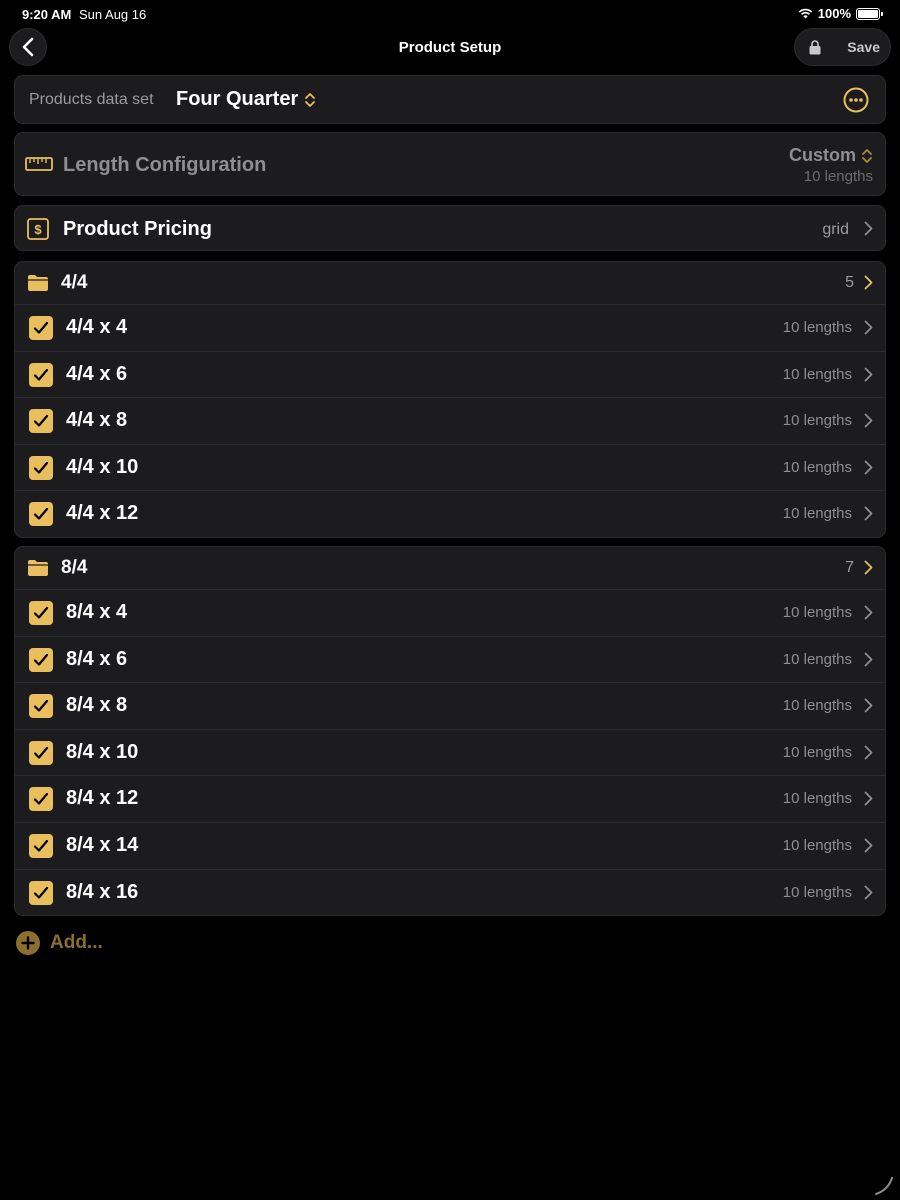 Image resolution: width=900 pixels, height=1200 pixels. What do you see at coordinates (97, 420) in the screenshot?
I see `item-label: 4/4 x 8` at bounding box center [97, 420].